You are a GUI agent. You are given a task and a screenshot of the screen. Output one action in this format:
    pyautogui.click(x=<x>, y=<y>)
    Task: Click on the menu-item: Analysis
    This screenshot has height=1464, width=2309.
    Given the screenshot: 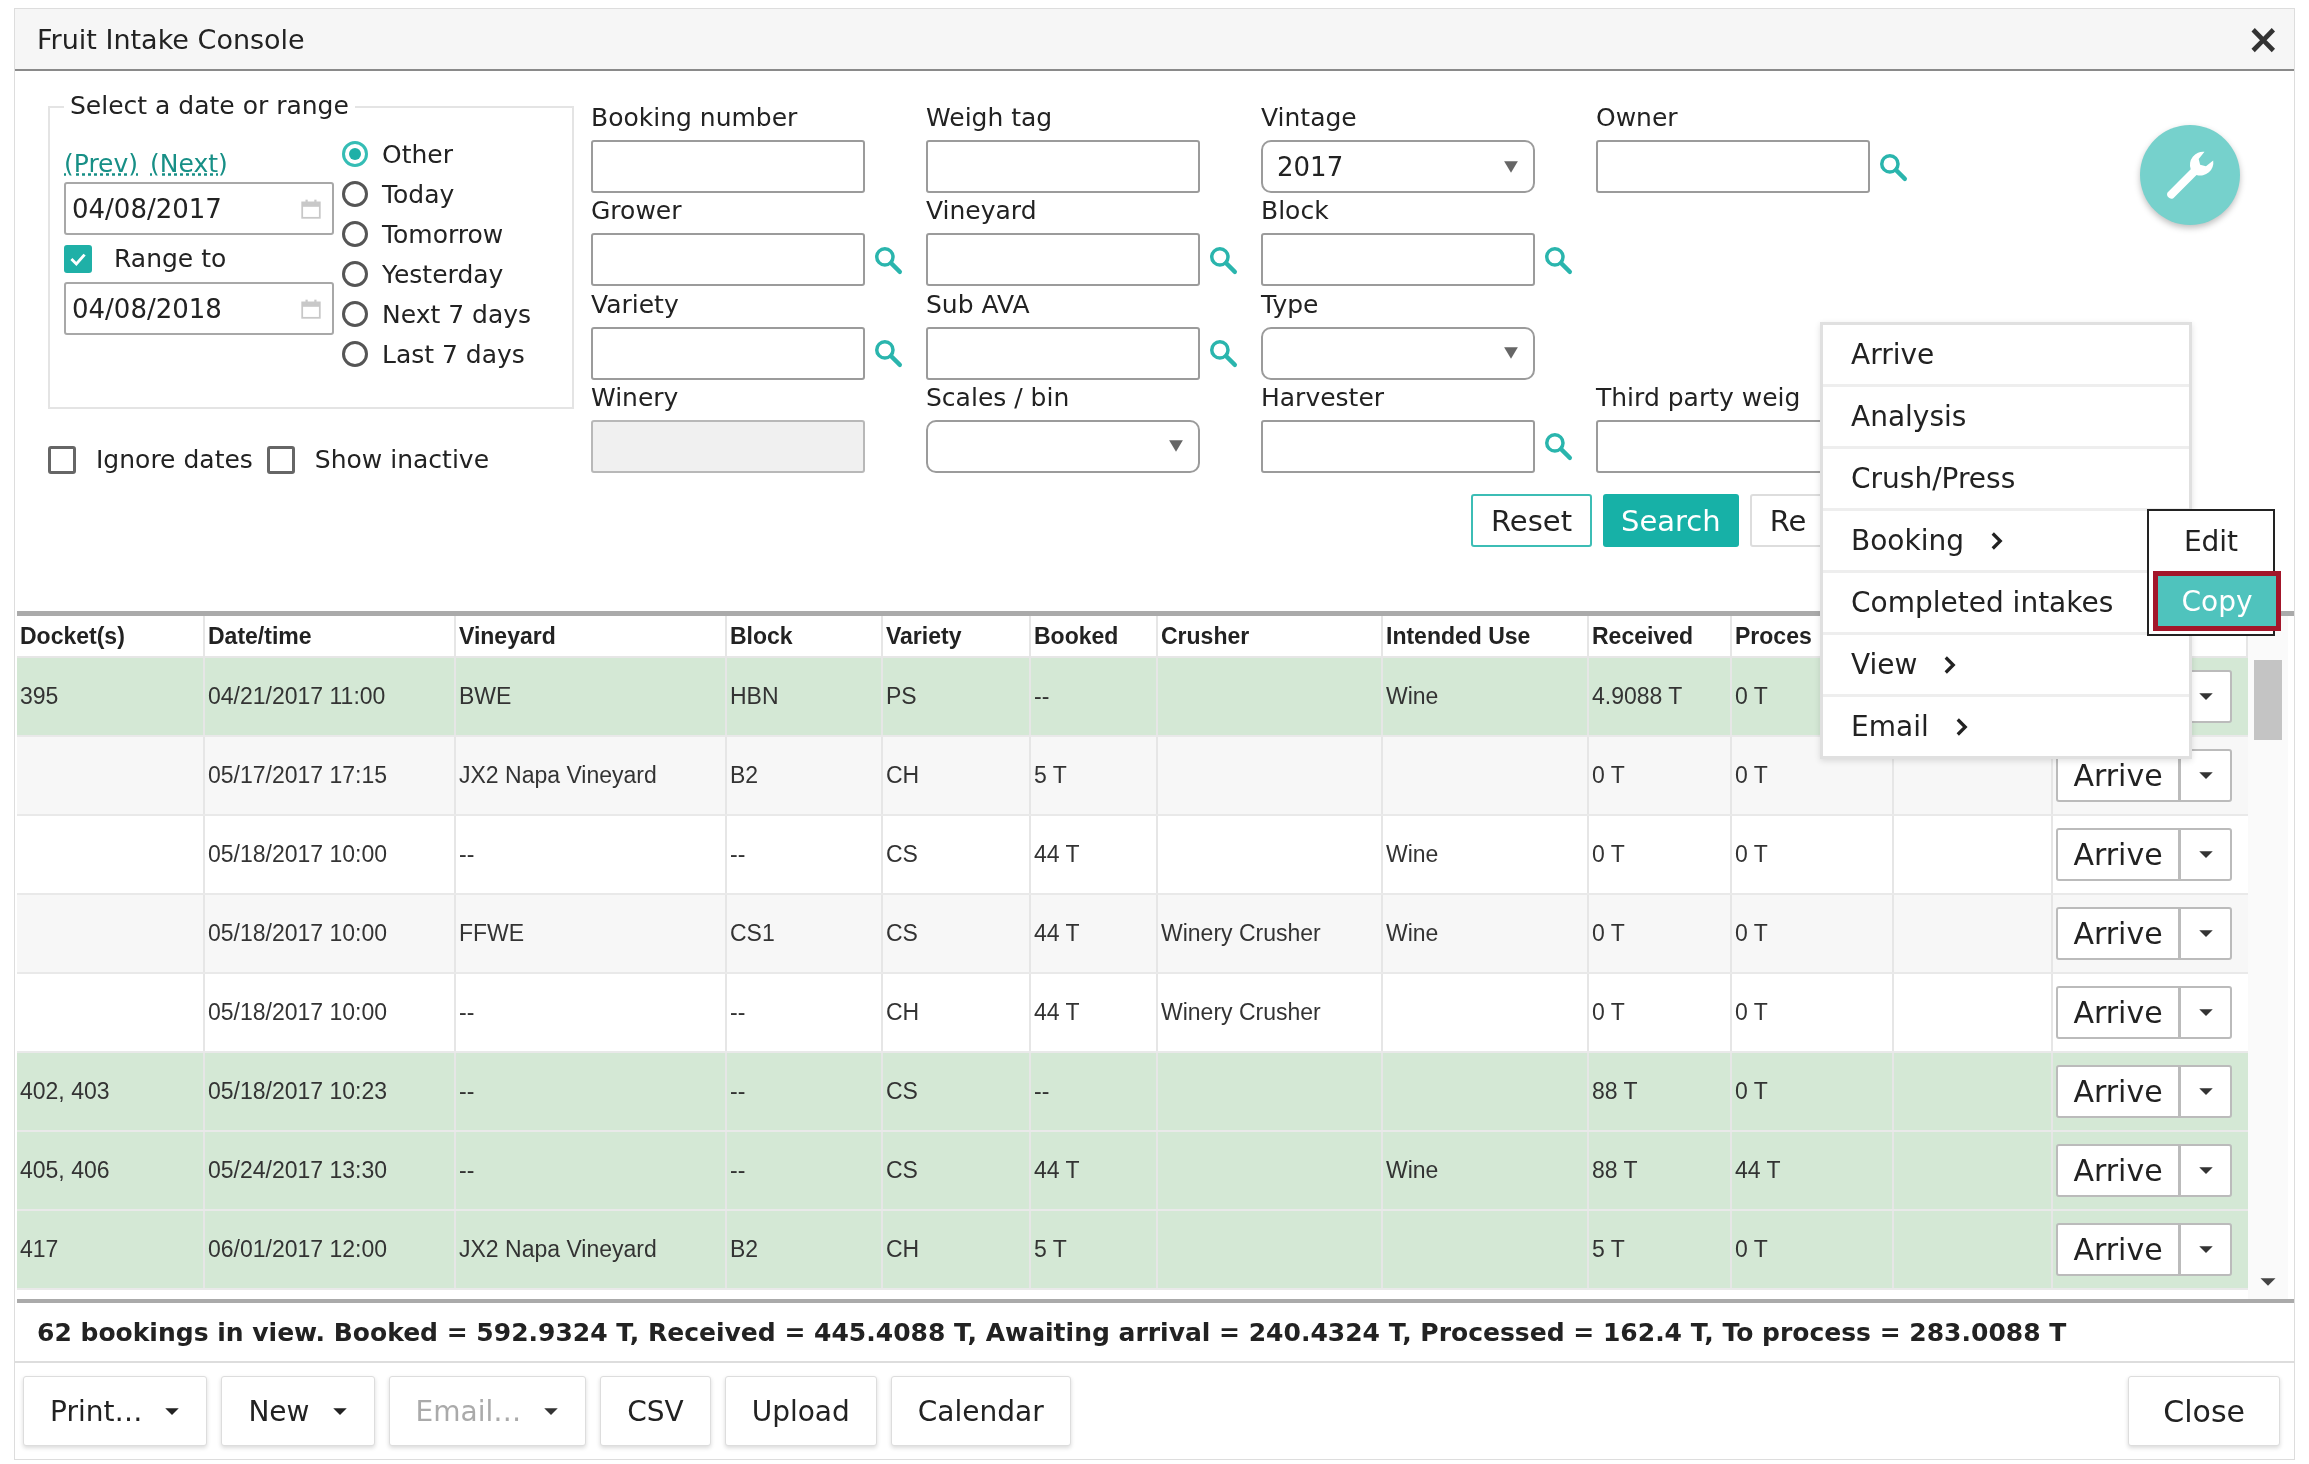 What is the action you would take?
    pyautogui.click(x=2006, y=418)
    